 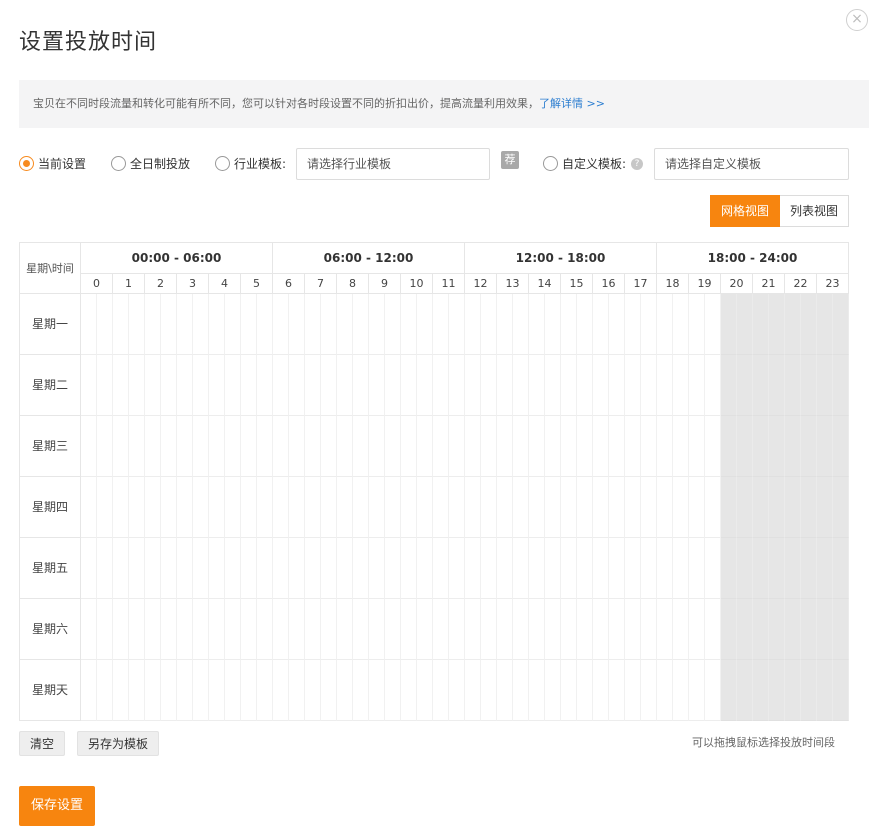 What do you see at coordinates (42, 743) in the screenshot?
I see `clear-button: 清空` at bounding box center [42, 743].